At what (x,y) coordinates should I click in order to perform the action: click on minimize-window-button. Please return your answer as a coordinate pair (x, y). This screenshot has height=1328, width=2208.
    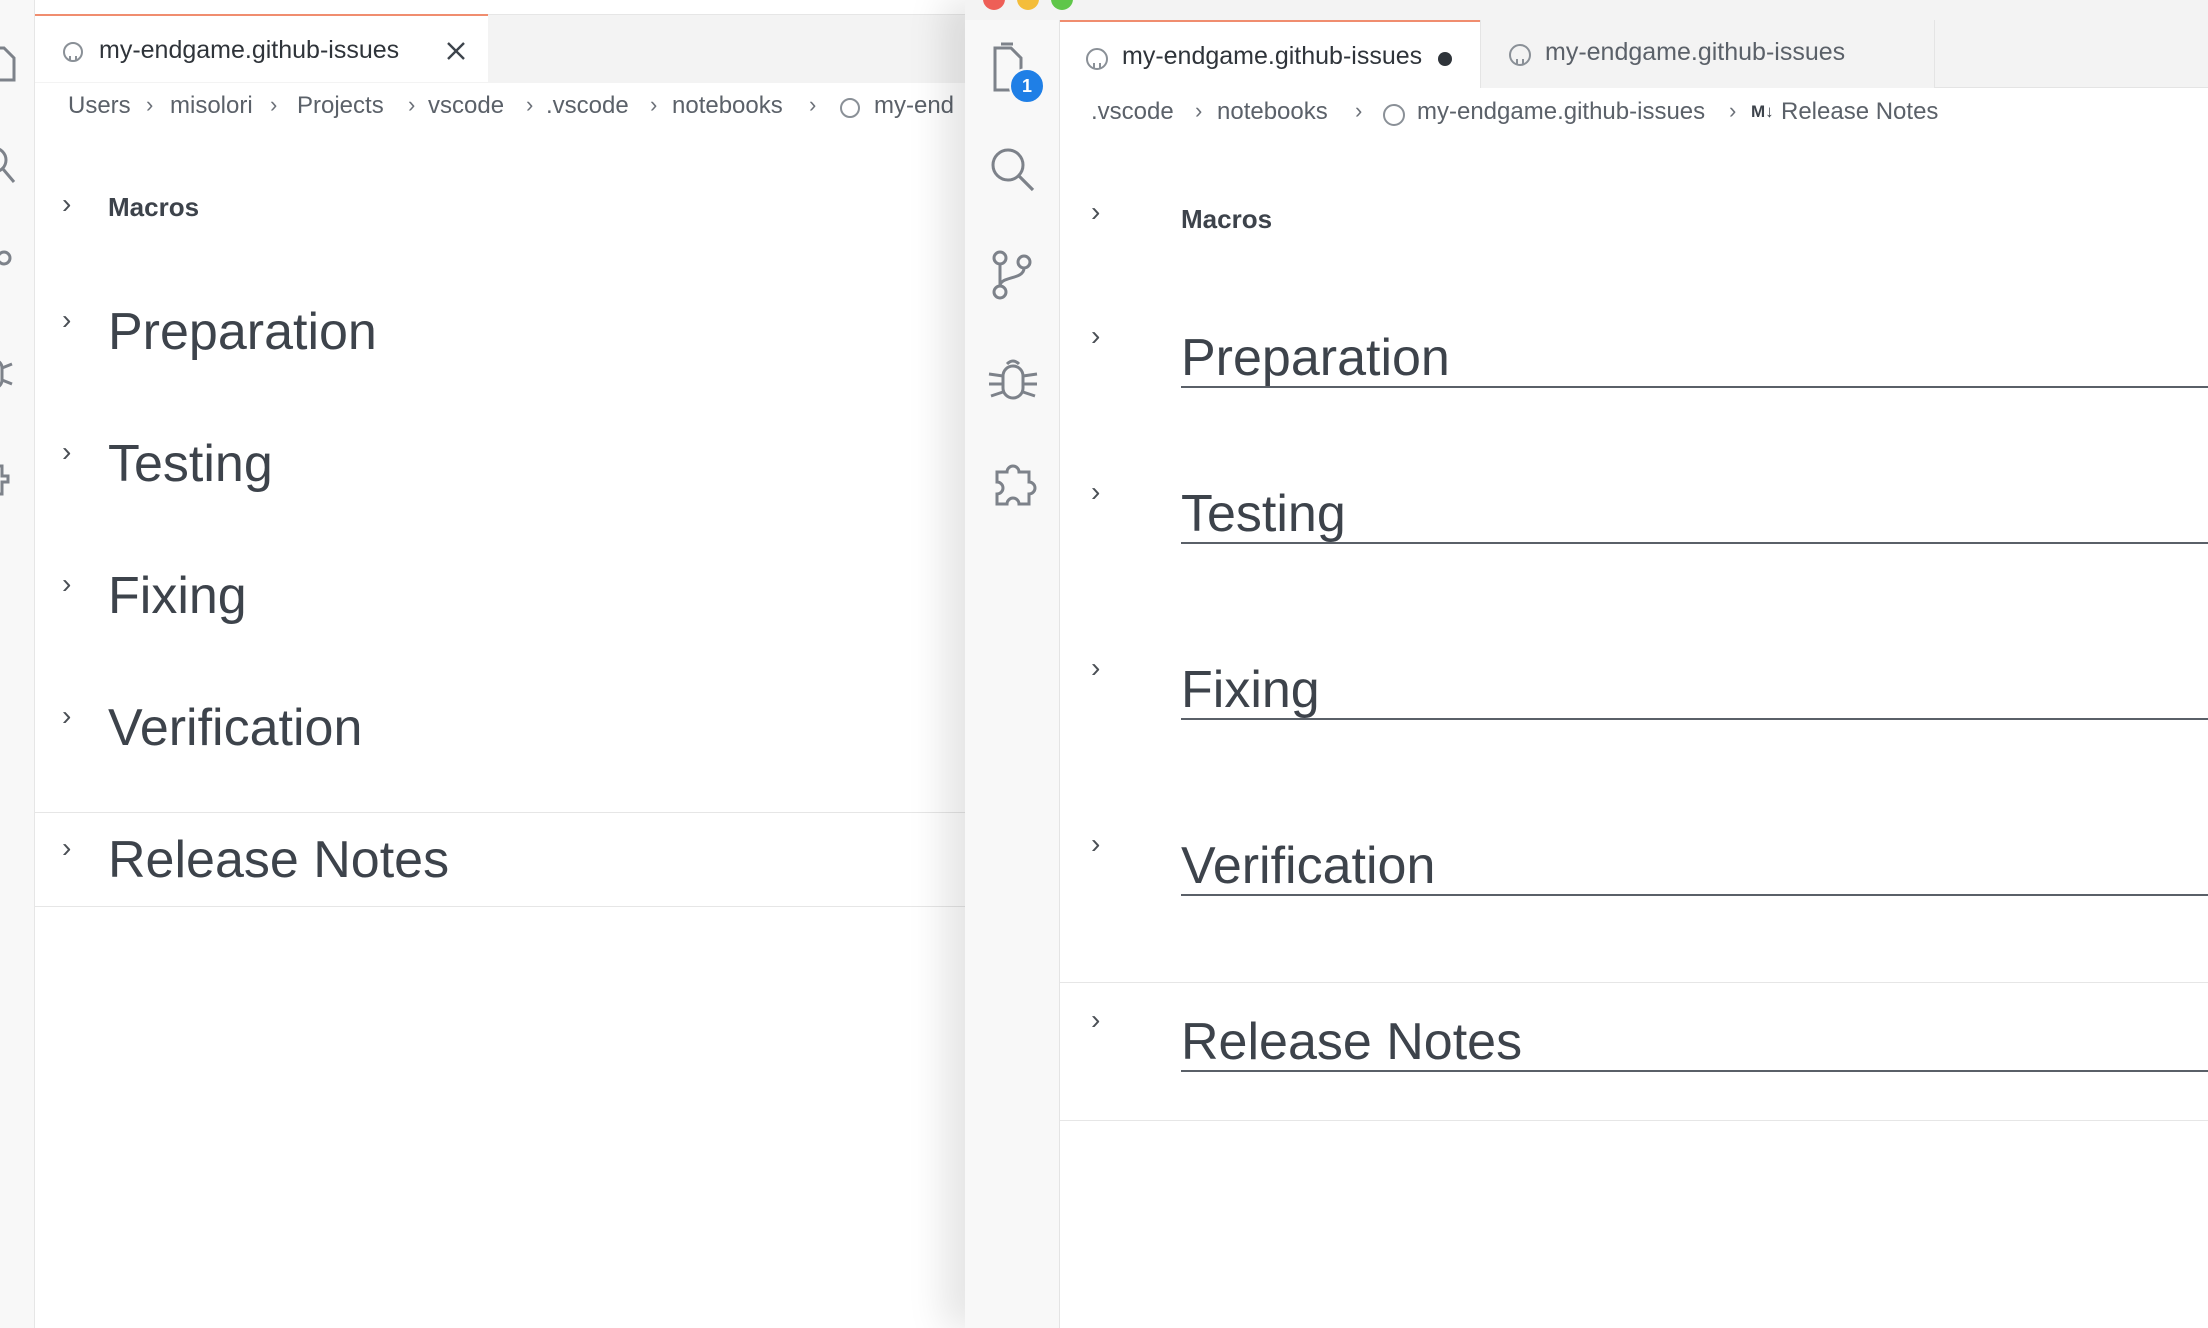
    Looking at the image, I should click on (1028, 5).